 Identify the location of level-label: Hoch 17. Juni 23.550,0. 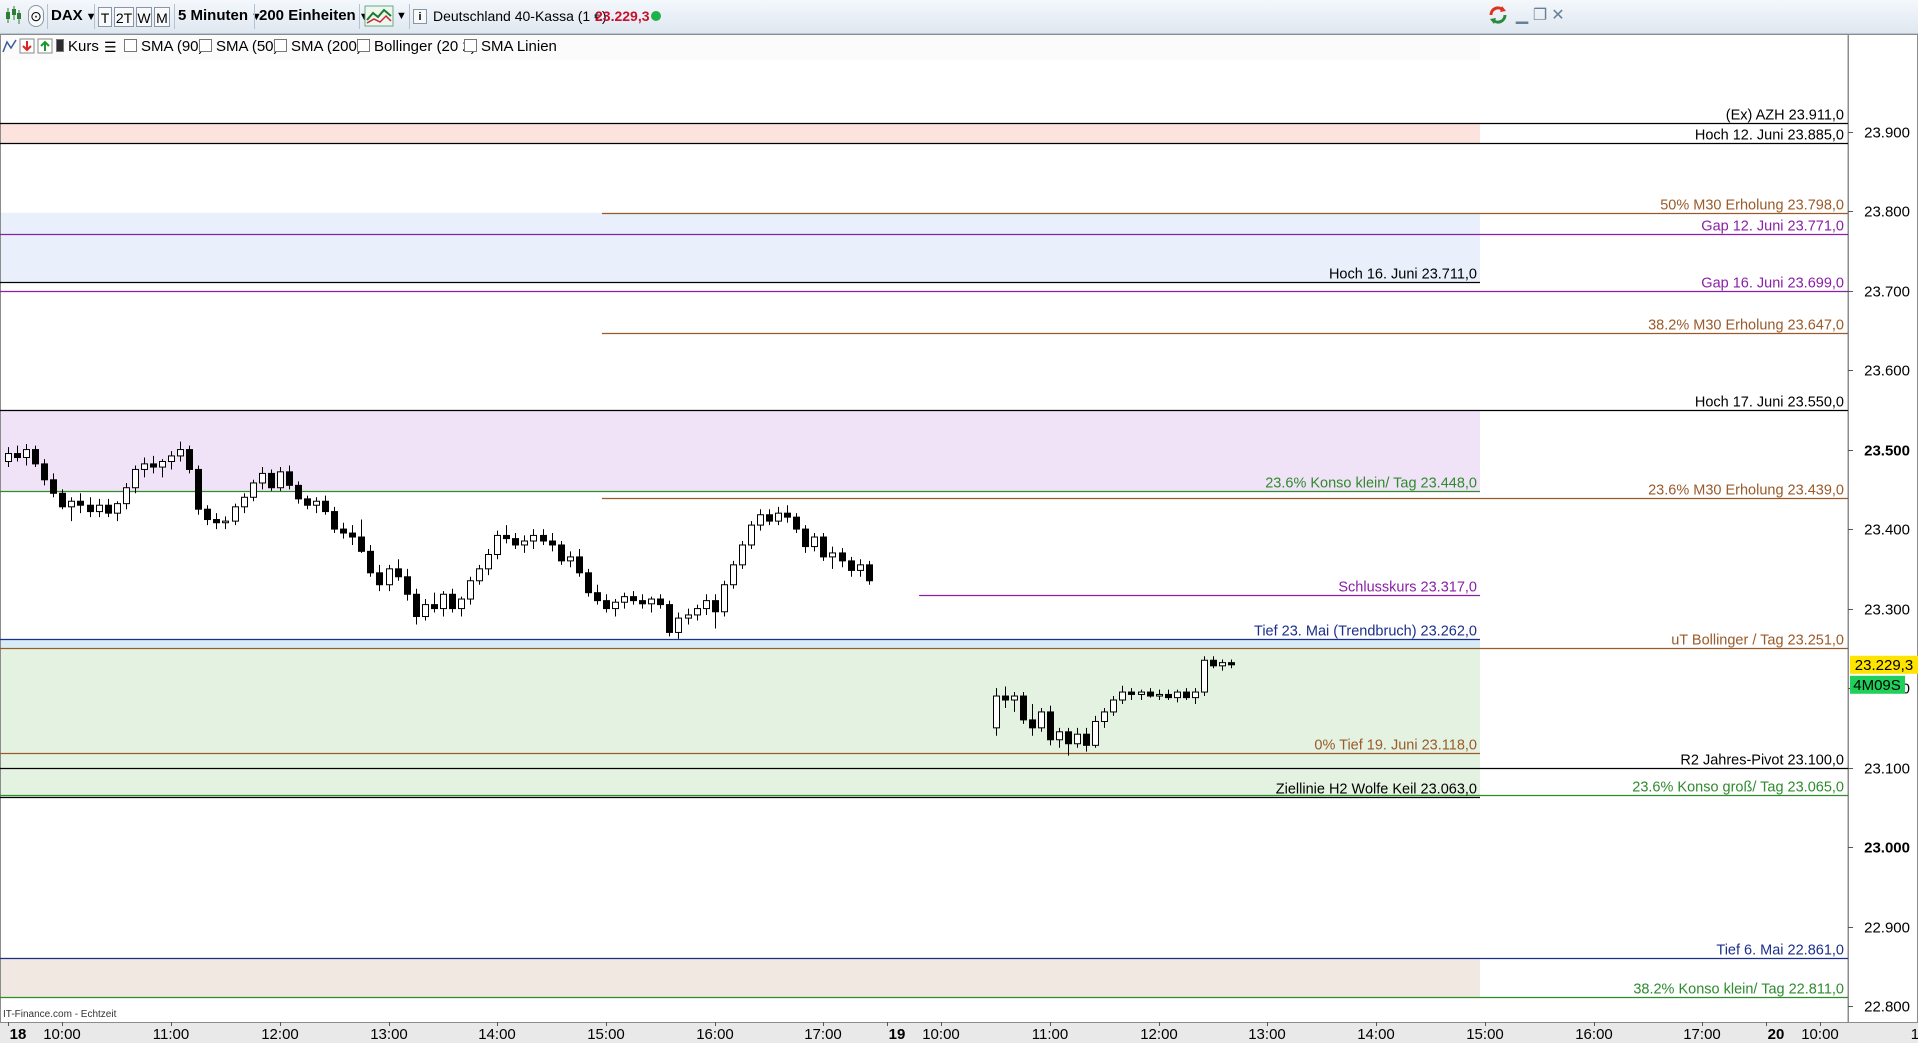
(1769, 403).